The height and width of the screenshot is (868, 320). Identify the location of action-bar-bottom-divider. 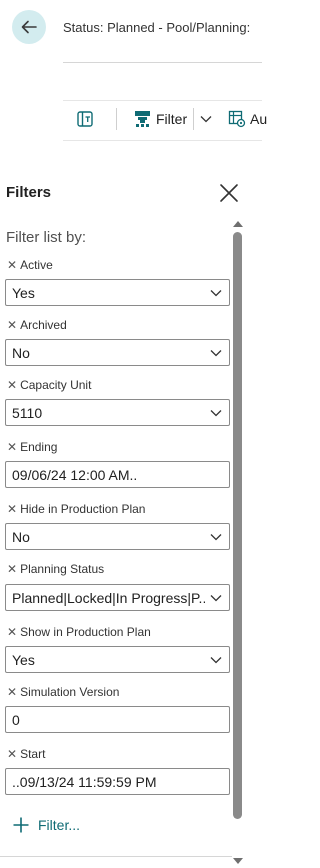
(162, 140).